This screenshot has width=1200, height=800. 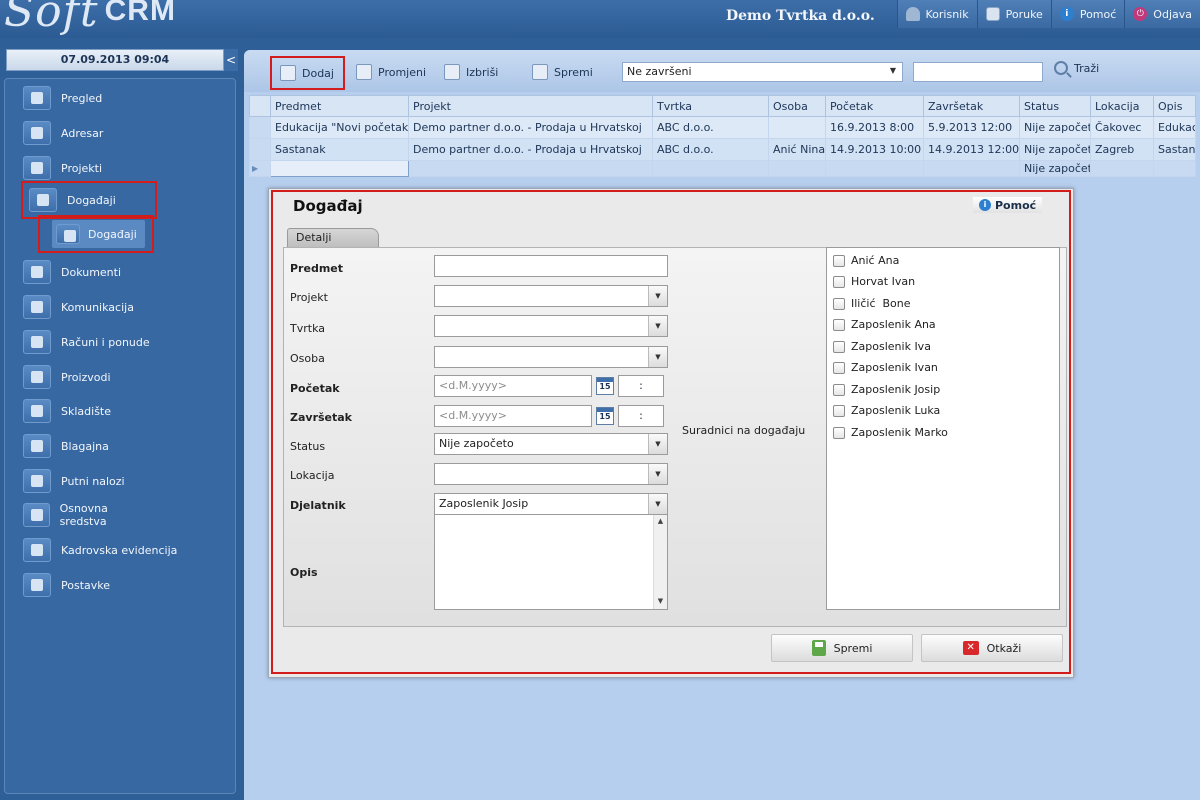 What do you see at coordinates (309, 297) in the screenshot?
I see `label-projekt: Projekt` at bounding box center [309, 297].